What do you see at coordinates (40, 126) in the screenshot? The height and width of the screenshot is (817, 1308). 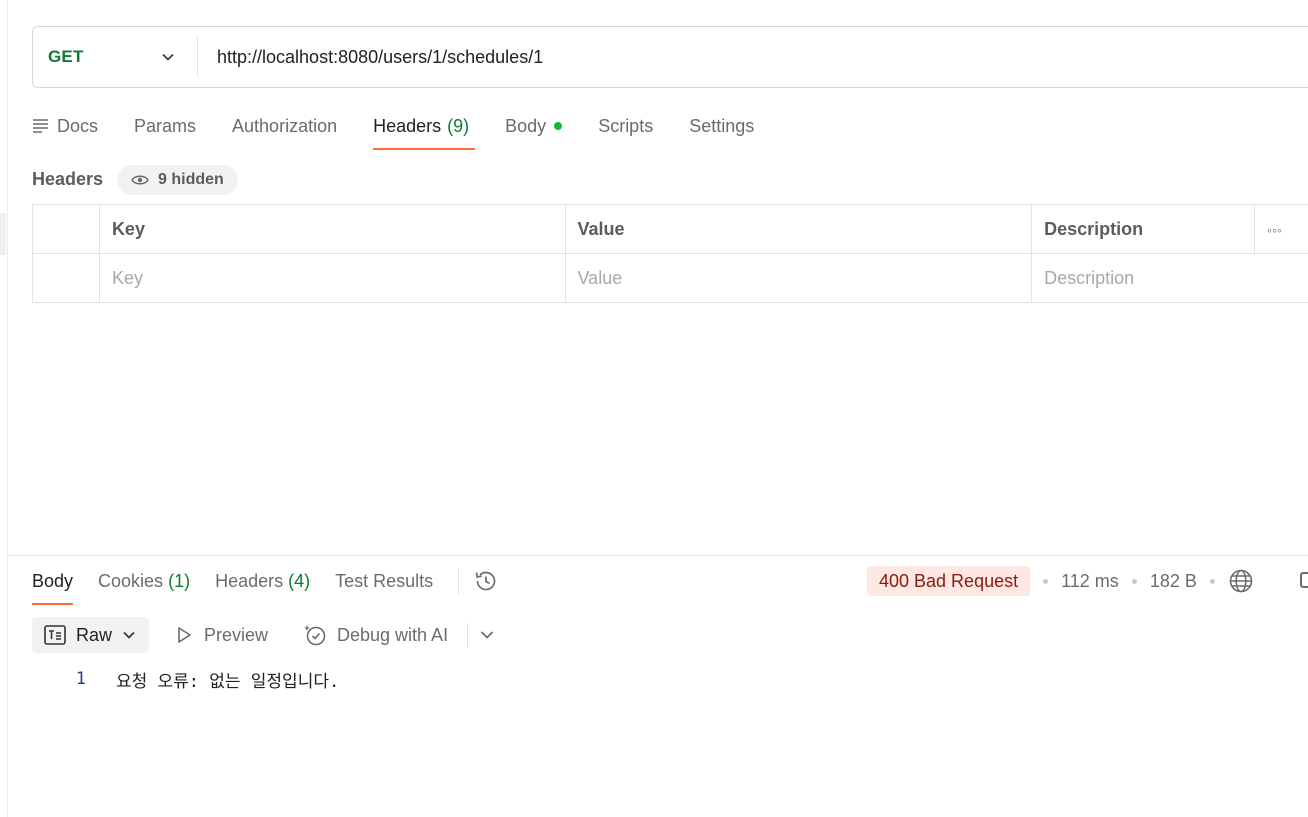 I see `docs-icon` at bounding box center [40, 126].